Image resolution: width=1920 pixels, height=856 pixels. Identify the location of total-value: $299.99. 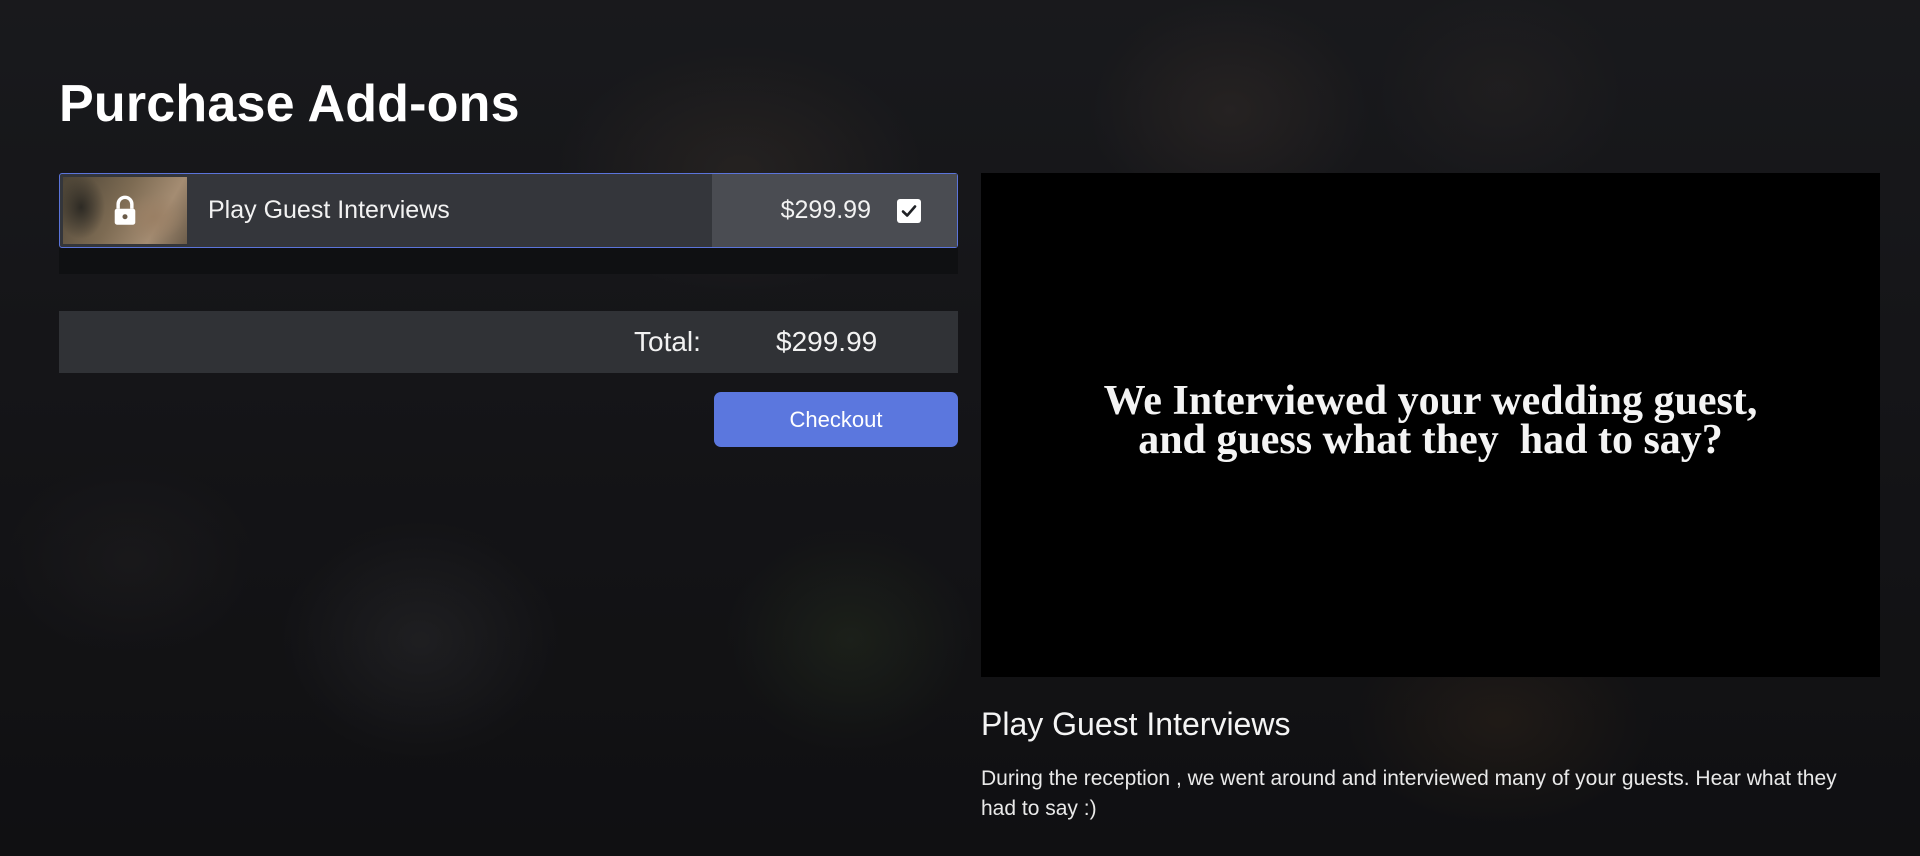
(827, 341).